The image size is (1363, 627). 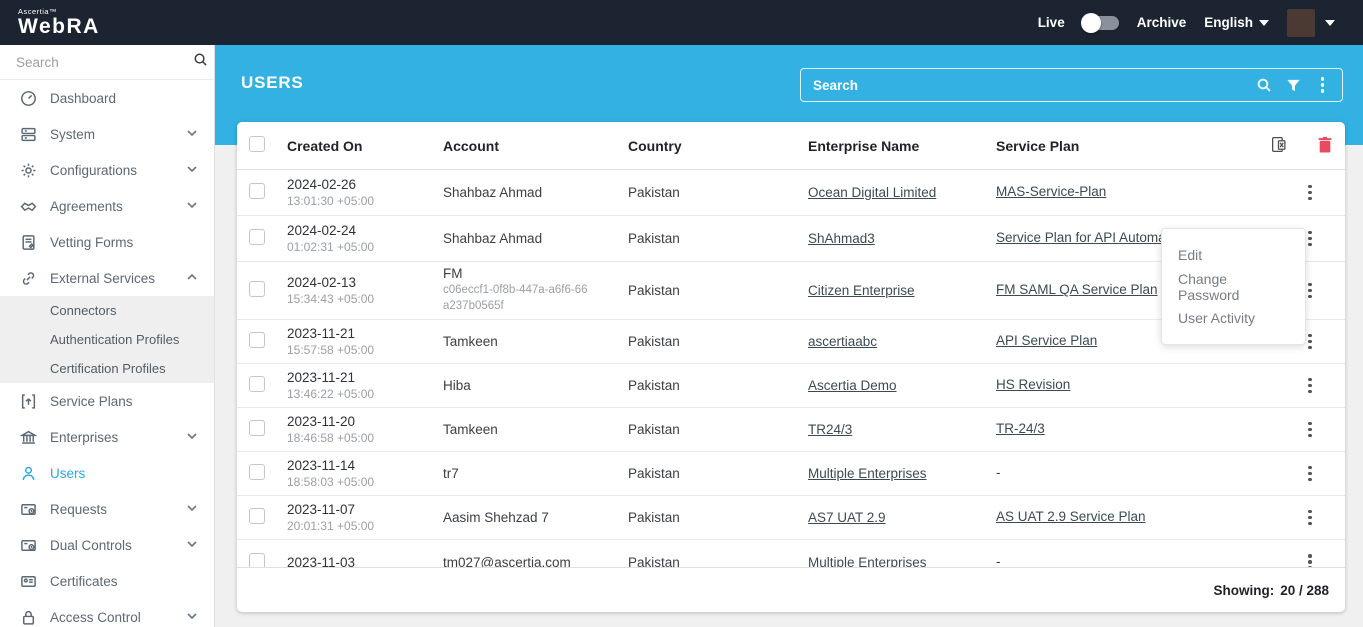 I want to click on created-time: 13:46:22 +05:00, so click(x=331, y=394).